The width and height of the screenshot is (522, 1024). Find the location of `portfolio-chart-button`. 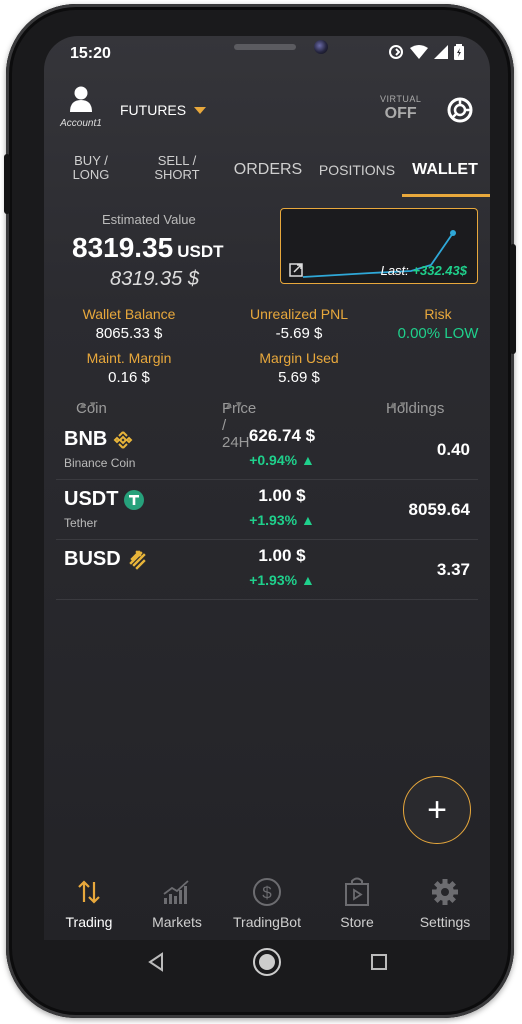

portfolio-chart-button is located at coordinates (460, 112).